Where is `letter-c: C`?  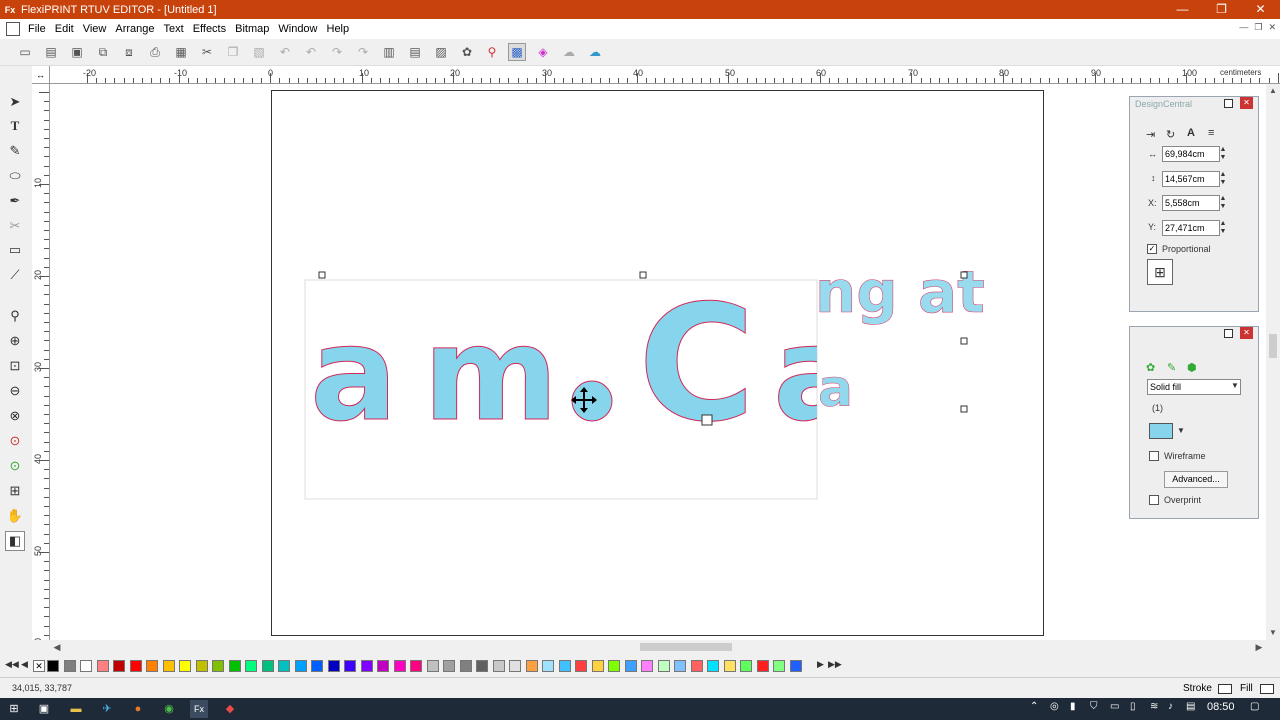 letter-c: C is located at coordinates (697, 364).